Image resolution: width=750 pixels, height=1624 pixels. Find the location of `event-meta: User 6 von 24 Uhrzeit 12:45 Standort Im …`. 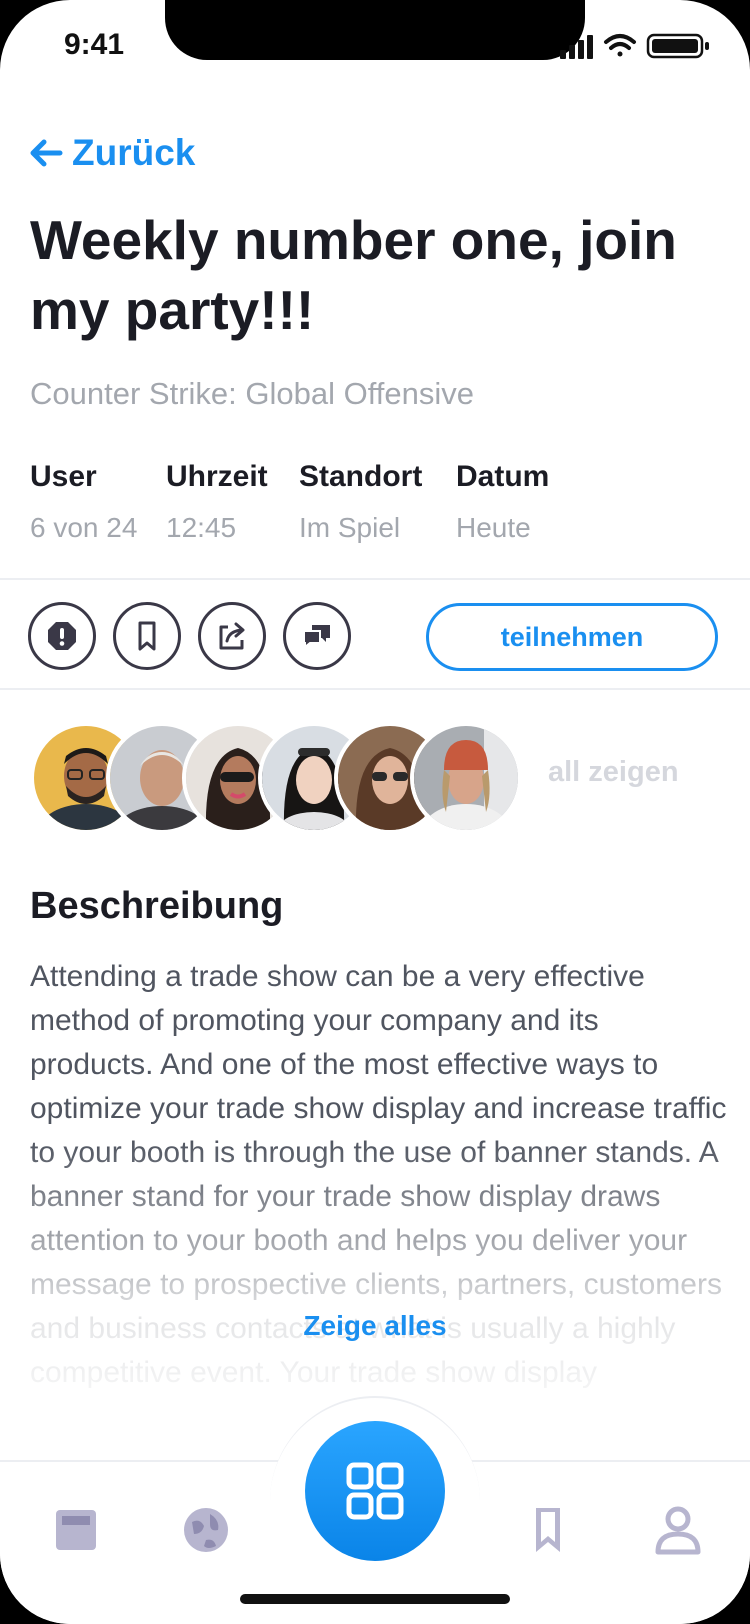

event-meta: User 6 von 24 Uhrzeit 12:45 Standort Im … is located at coordinates (313, 502).